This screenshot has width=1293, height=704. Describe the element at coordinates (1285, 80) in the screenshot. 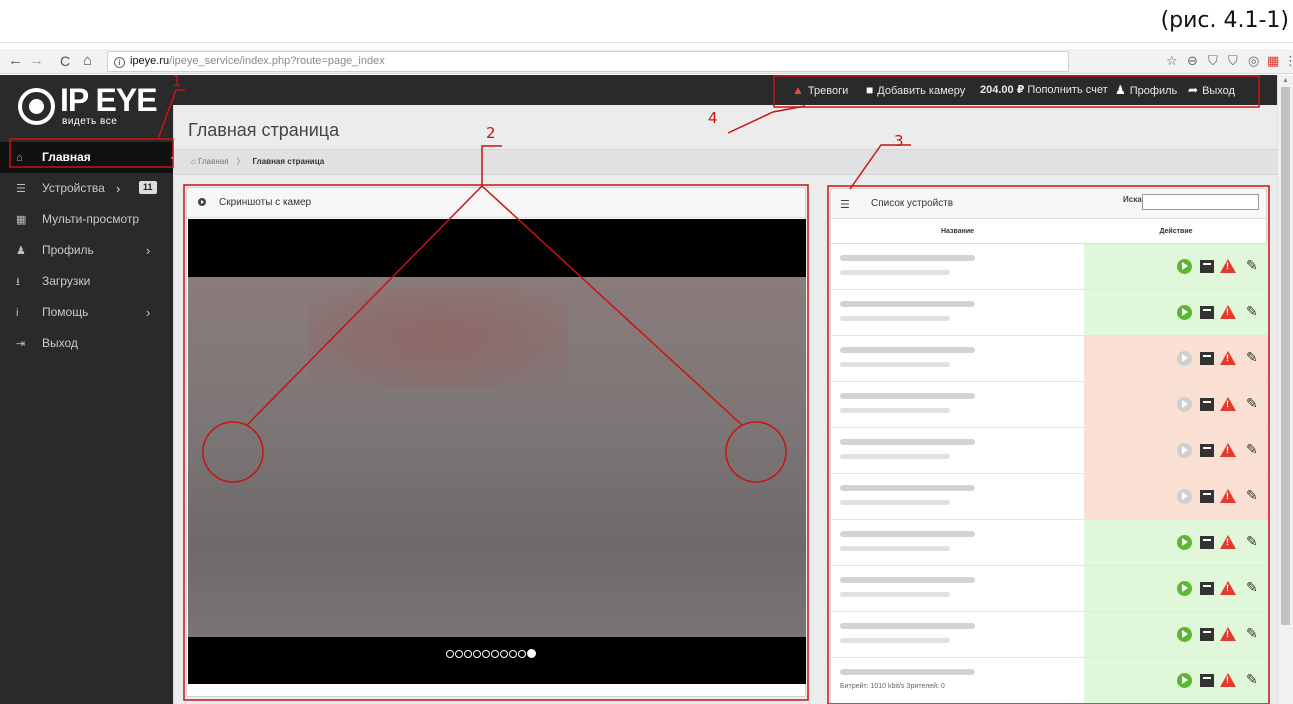

I see `scroll-up-icon: ▲` at that location.